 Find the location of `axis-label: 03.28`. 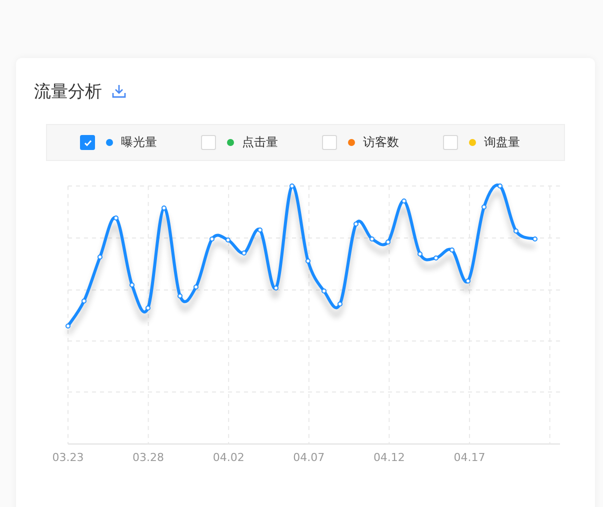

axis-label: 03.28 is located at coordinates (148, 457).